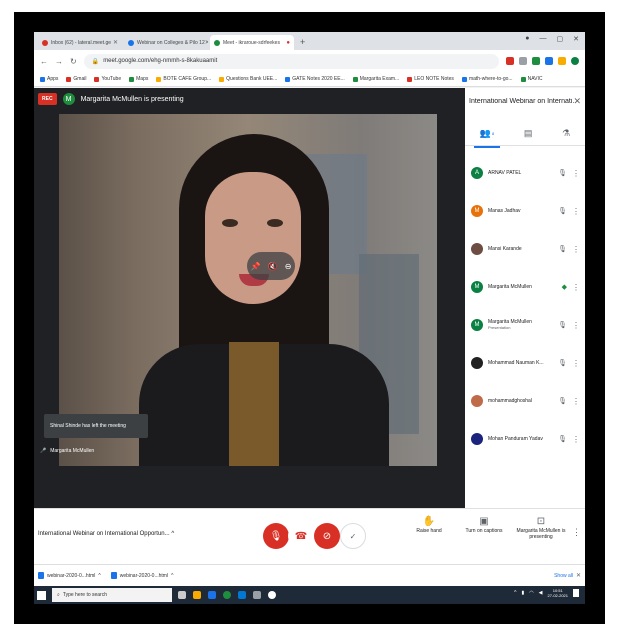 This screenshot has width=619, height=639. Describe the element at coordinates (59, 61) in the screenshot. I see `forward-icon: →` at that location.